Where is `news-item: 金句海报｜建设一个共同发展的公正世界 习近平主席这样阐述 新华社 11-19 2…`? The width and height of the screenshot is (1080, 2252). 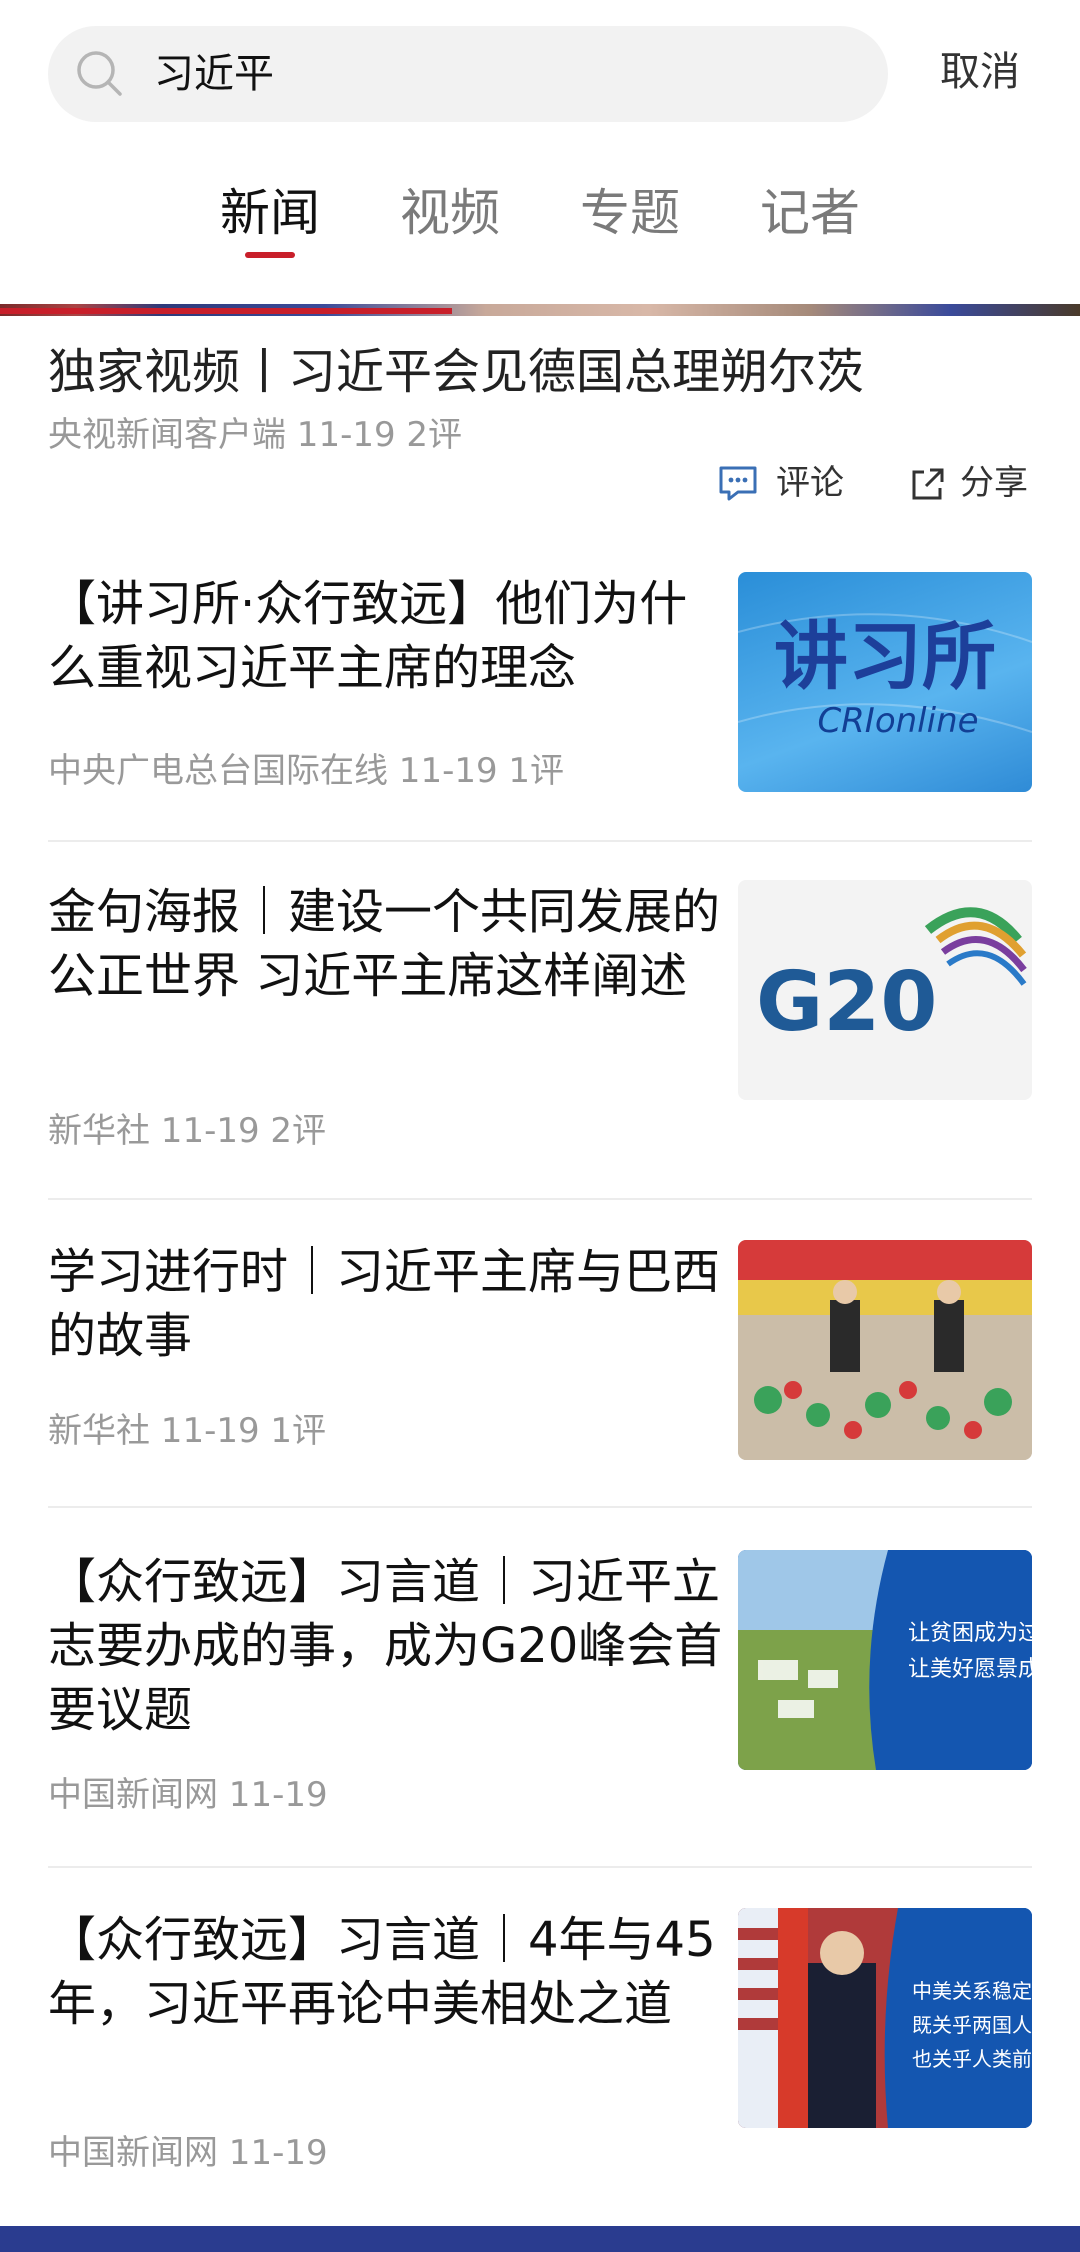
news-item: 金句海报｜建设一个共同发展的公正世界 习近平主席这样阐述 新华社 11-19 2… is located at coordinates (540, 1030).